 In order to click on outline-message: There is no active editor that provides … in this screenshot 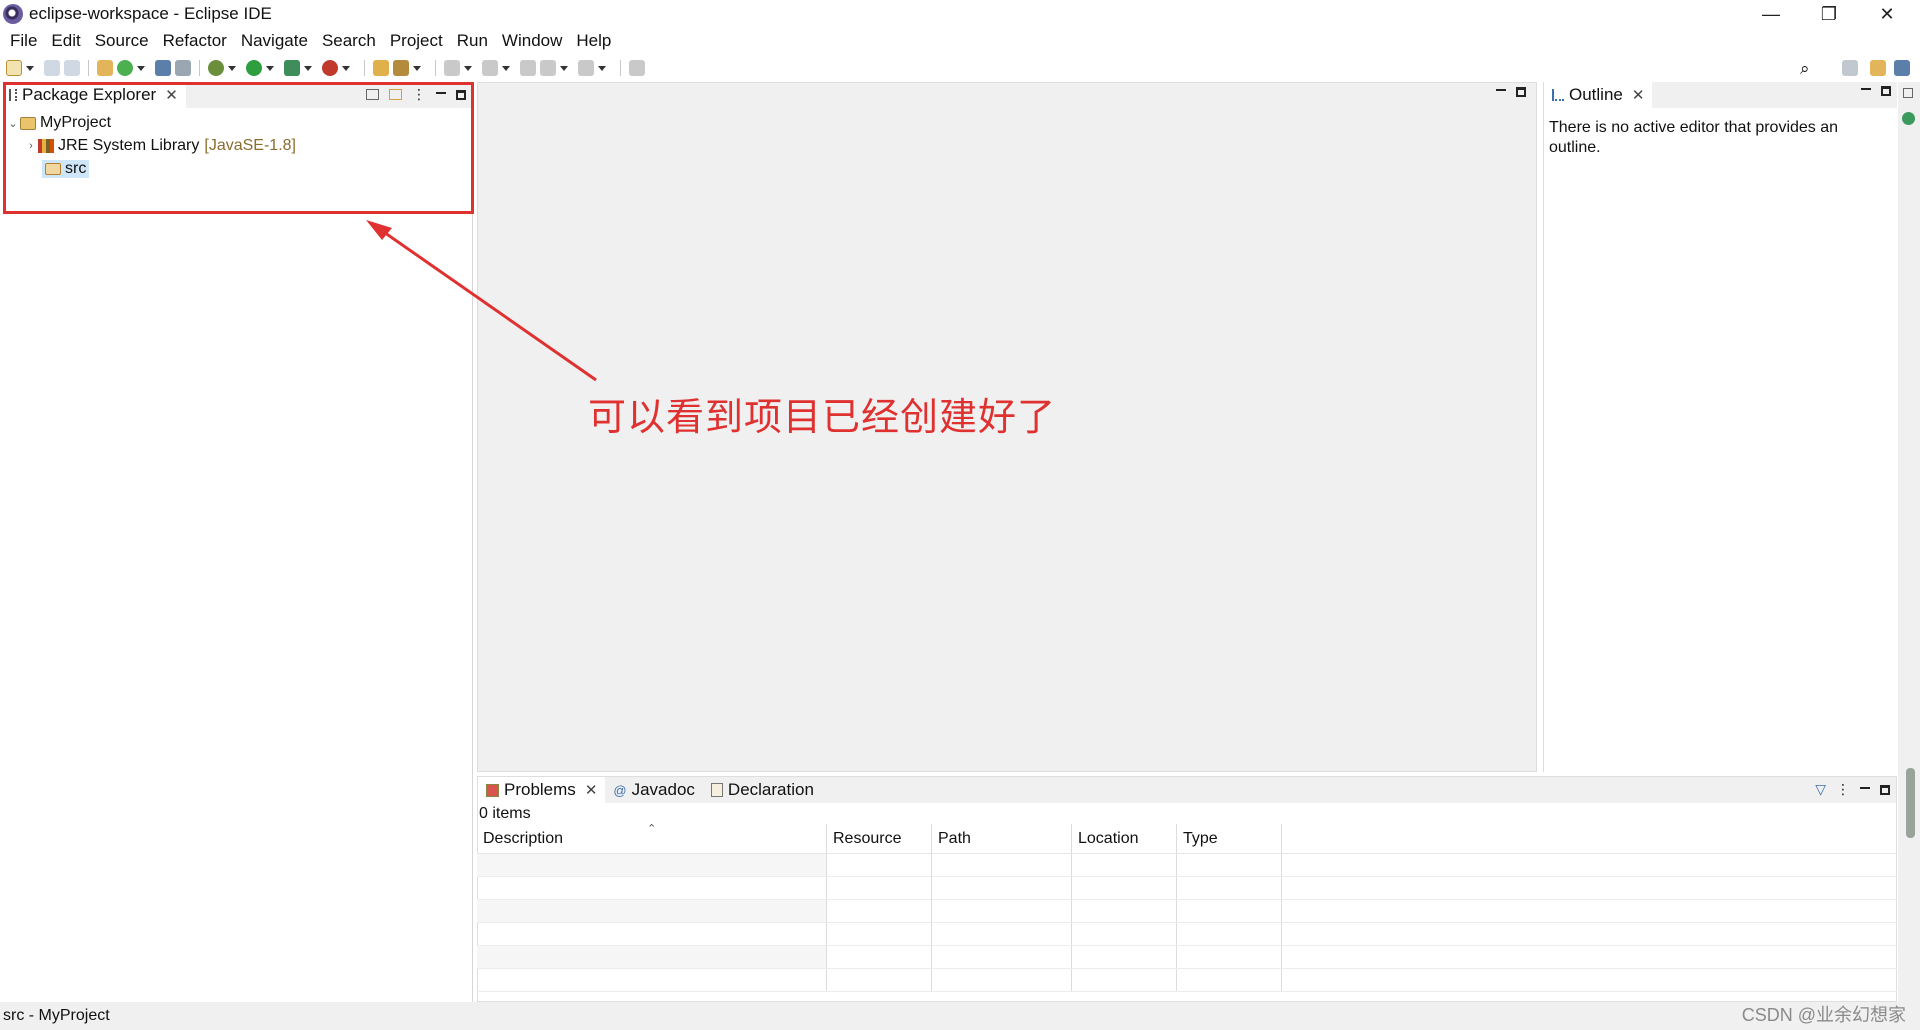, I will do `click(1694, 137)`.